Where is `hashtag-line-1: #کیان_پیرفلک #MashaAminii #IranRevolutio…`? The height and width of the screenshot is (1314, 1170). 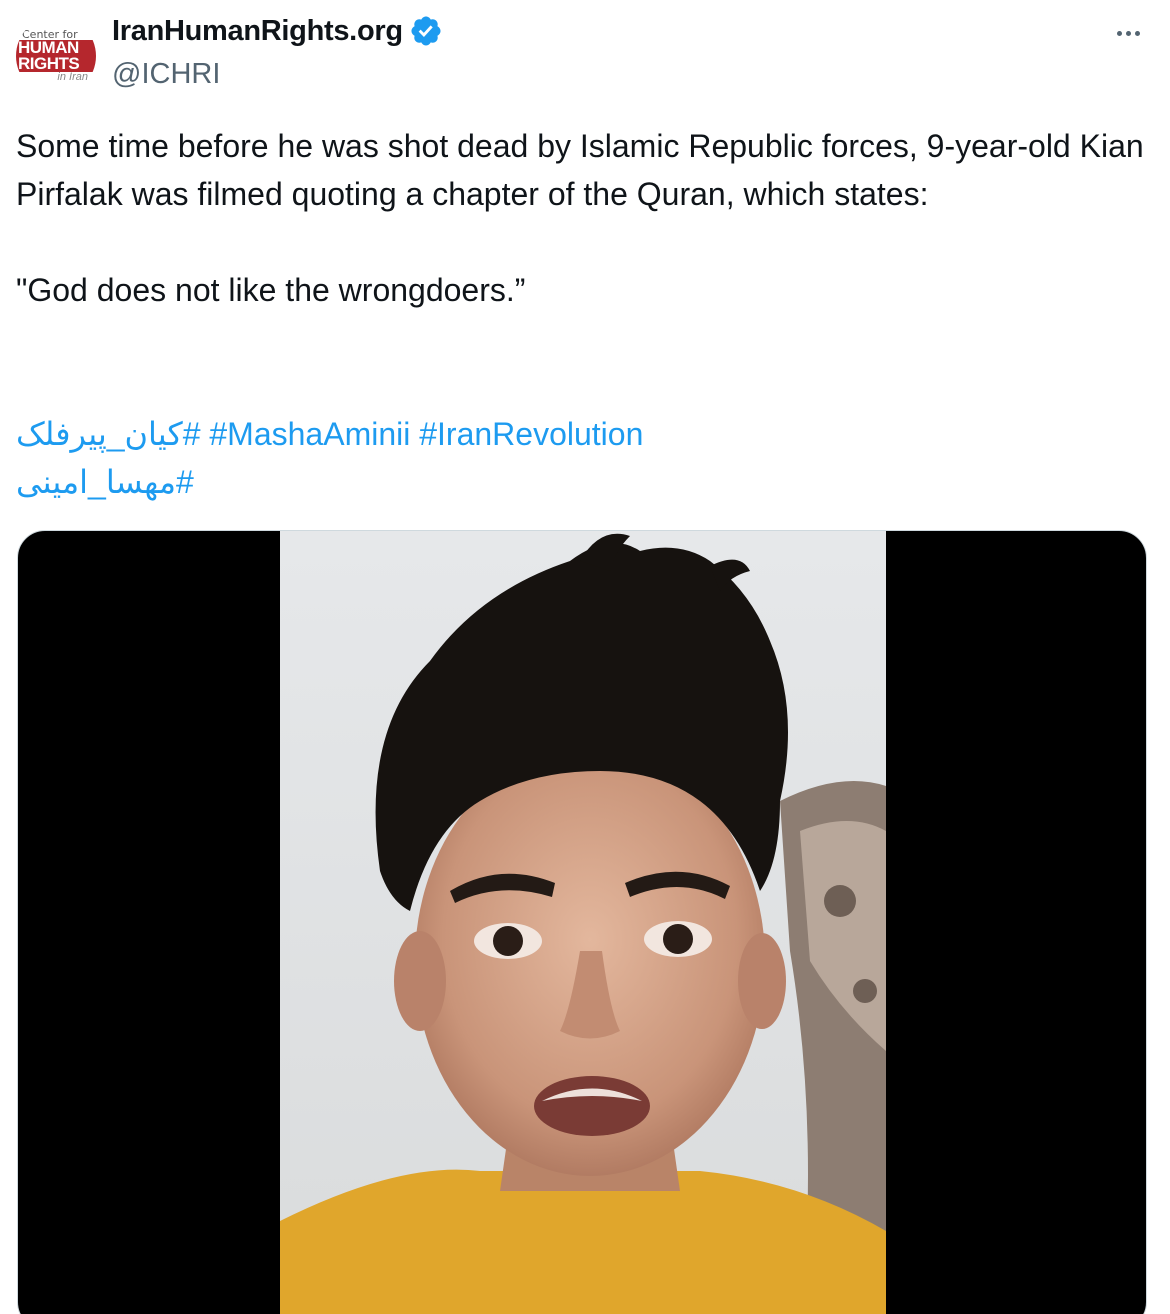 hashtag-line-1: #کیان_پیرفلک #MashaAminii #IranRevolutio… is located at coordinates (329, 434).